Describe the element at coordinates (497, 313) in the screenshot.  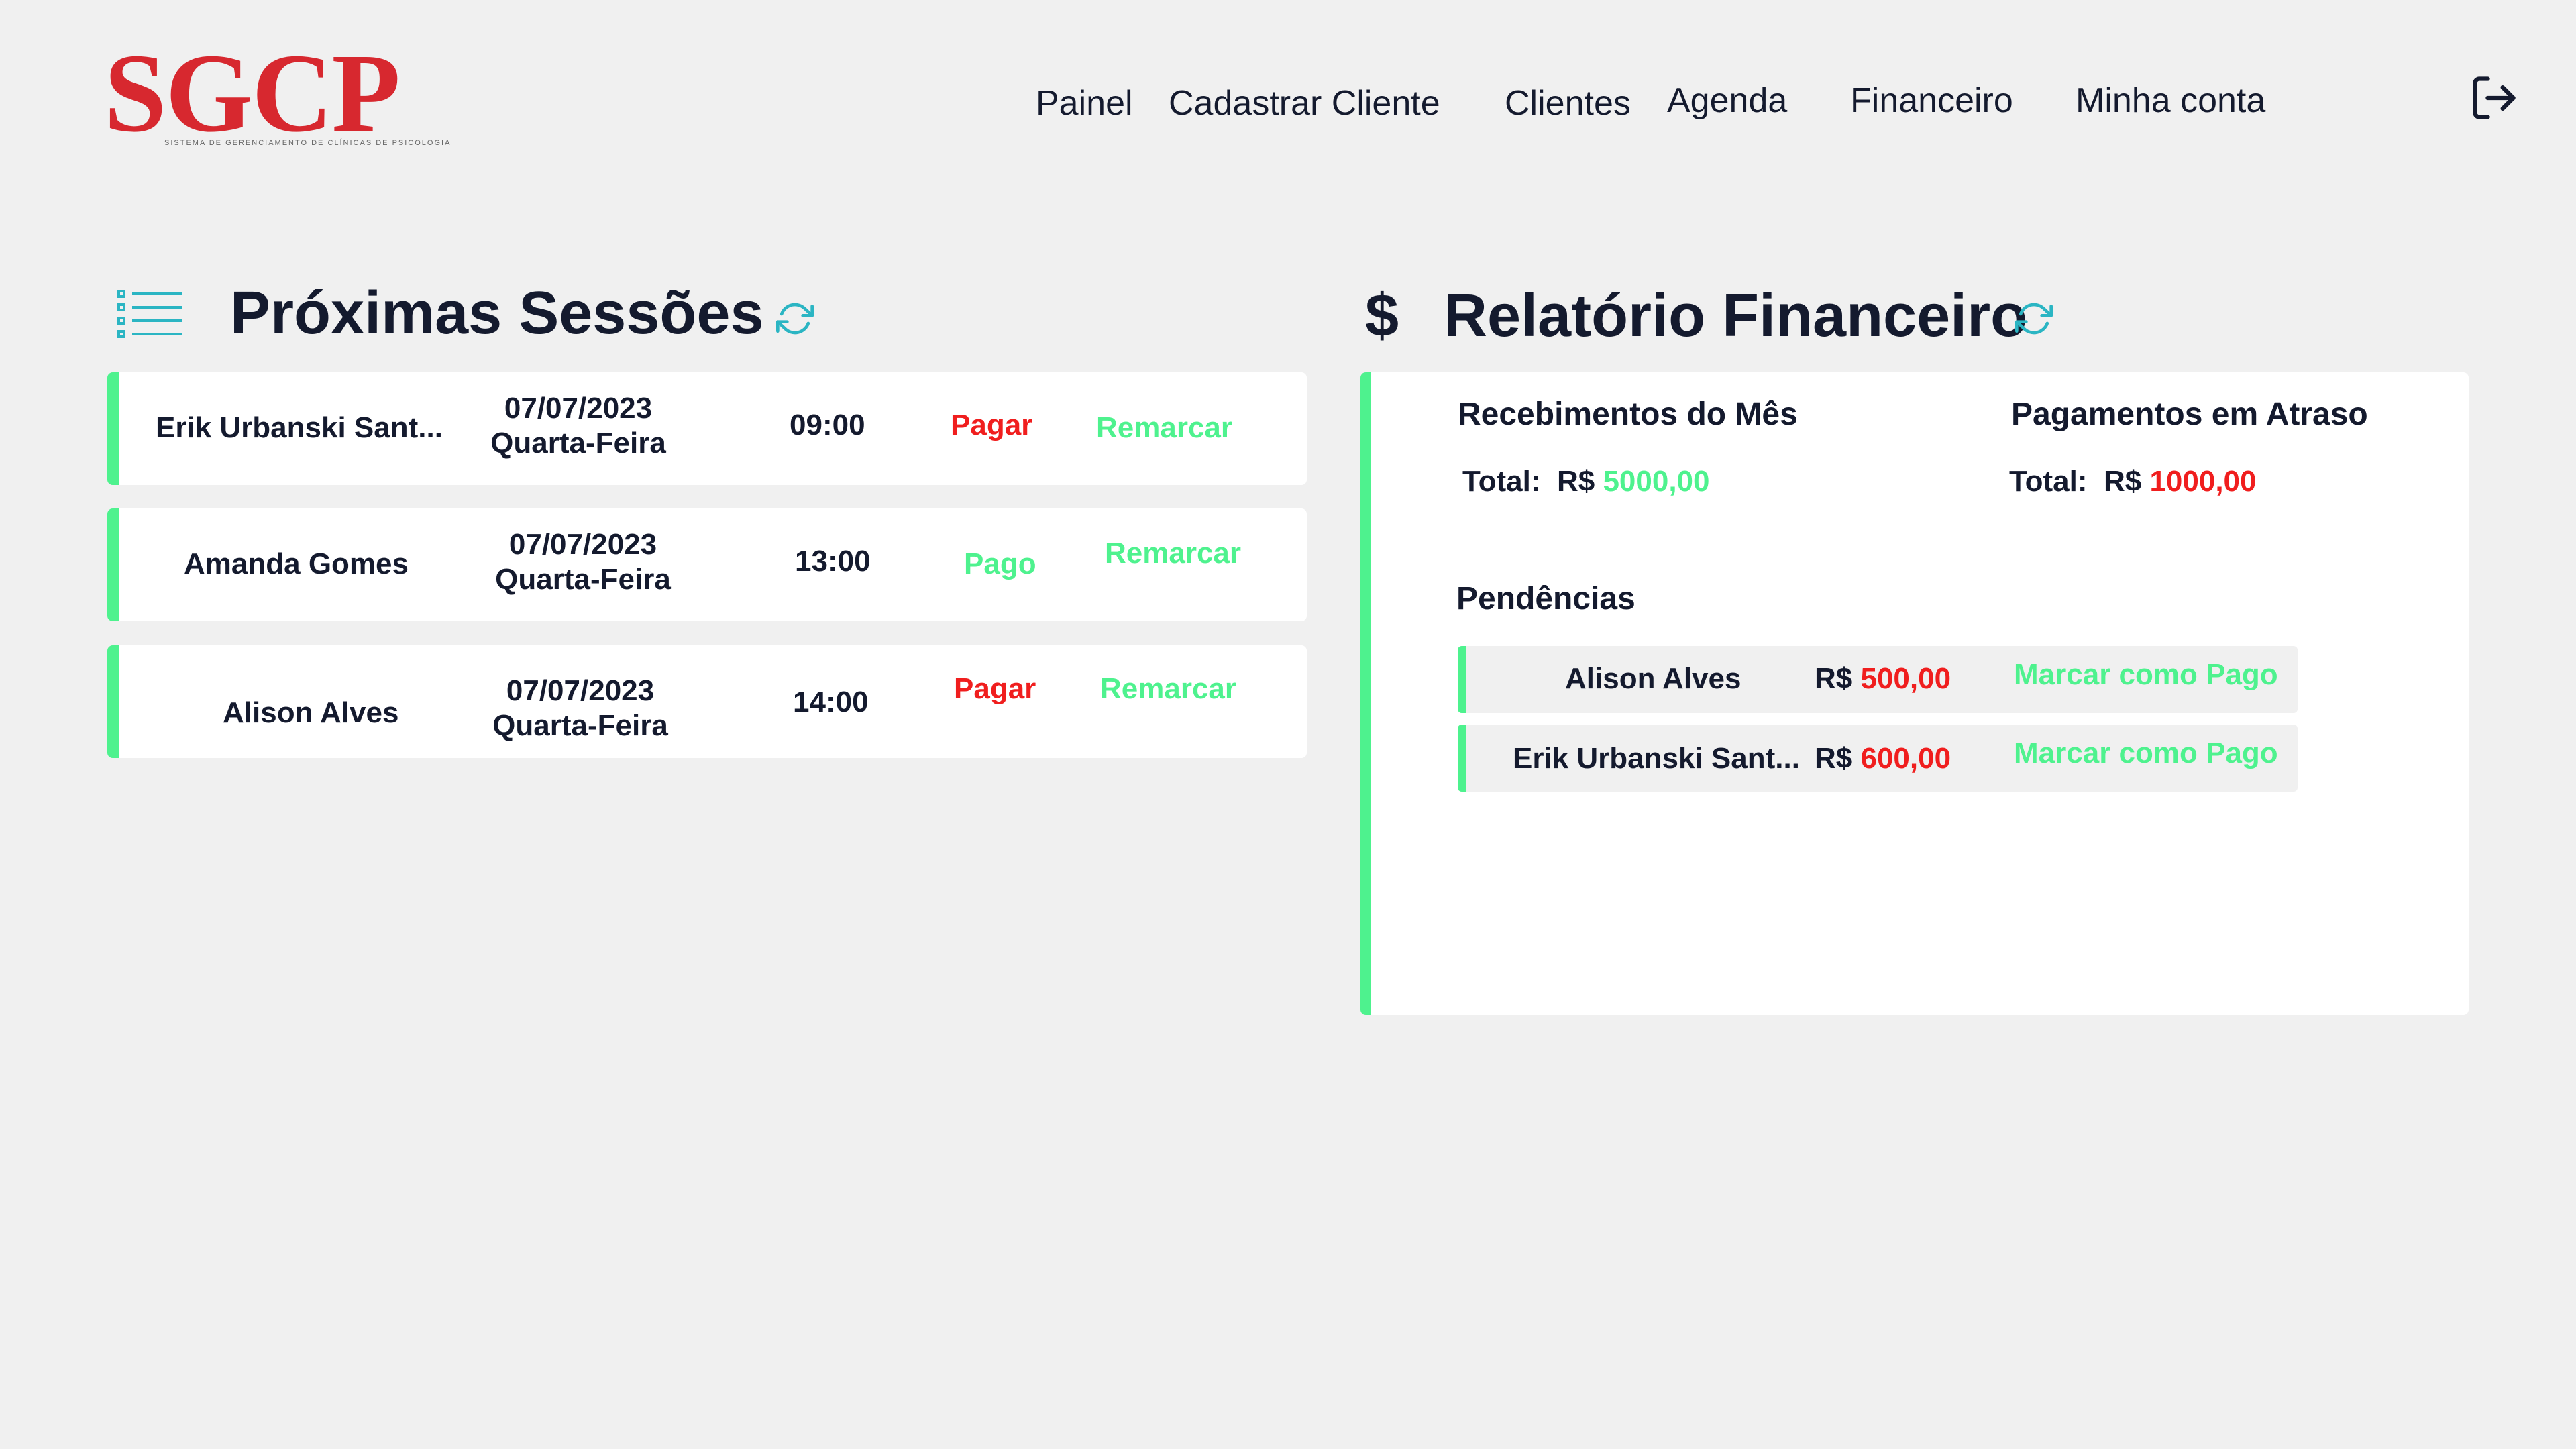
I see `sessions-title: Próximas Sessões` at that location.